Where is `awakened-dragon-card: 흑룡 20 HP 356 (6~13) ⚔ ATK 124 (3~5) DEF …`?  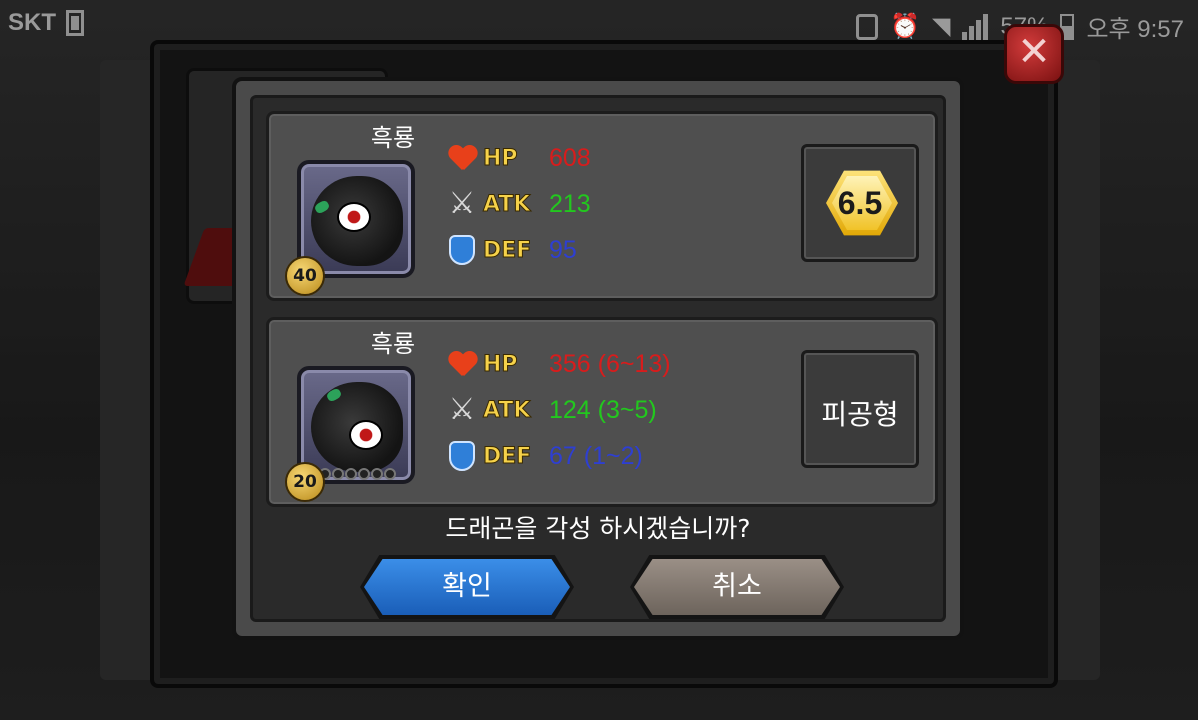 awakened-dragon-card: 흑룡 20 HP 356 (6~13) ⚔ ATK 124 (3~5) DEF … is located at coordinates (602, 412).